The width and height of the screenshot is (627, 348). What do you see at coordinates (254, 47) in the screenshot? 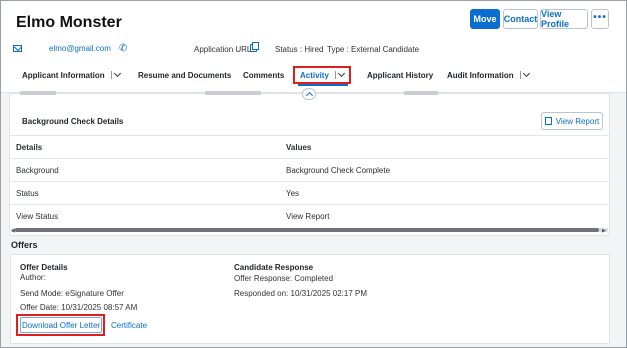
I see `copy-icon` at bounding box center [254, 47].